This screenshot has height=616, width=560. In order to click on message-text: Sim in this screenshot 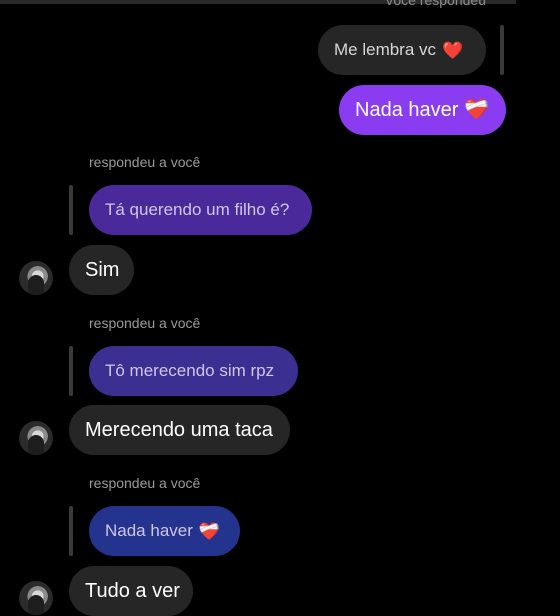, I will do `click(102, 269)`.